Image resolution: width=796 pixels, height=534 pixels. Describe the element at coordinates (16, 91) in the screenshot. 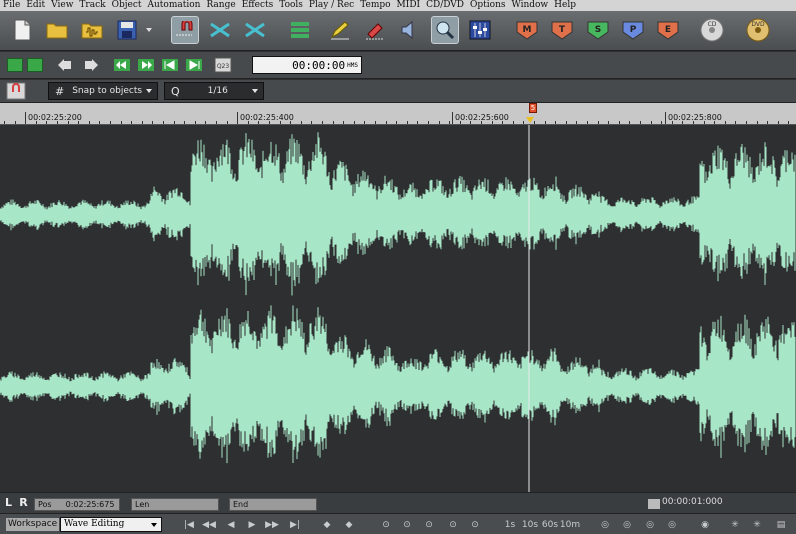

I see `snap-magnet-small-icon` at that location.